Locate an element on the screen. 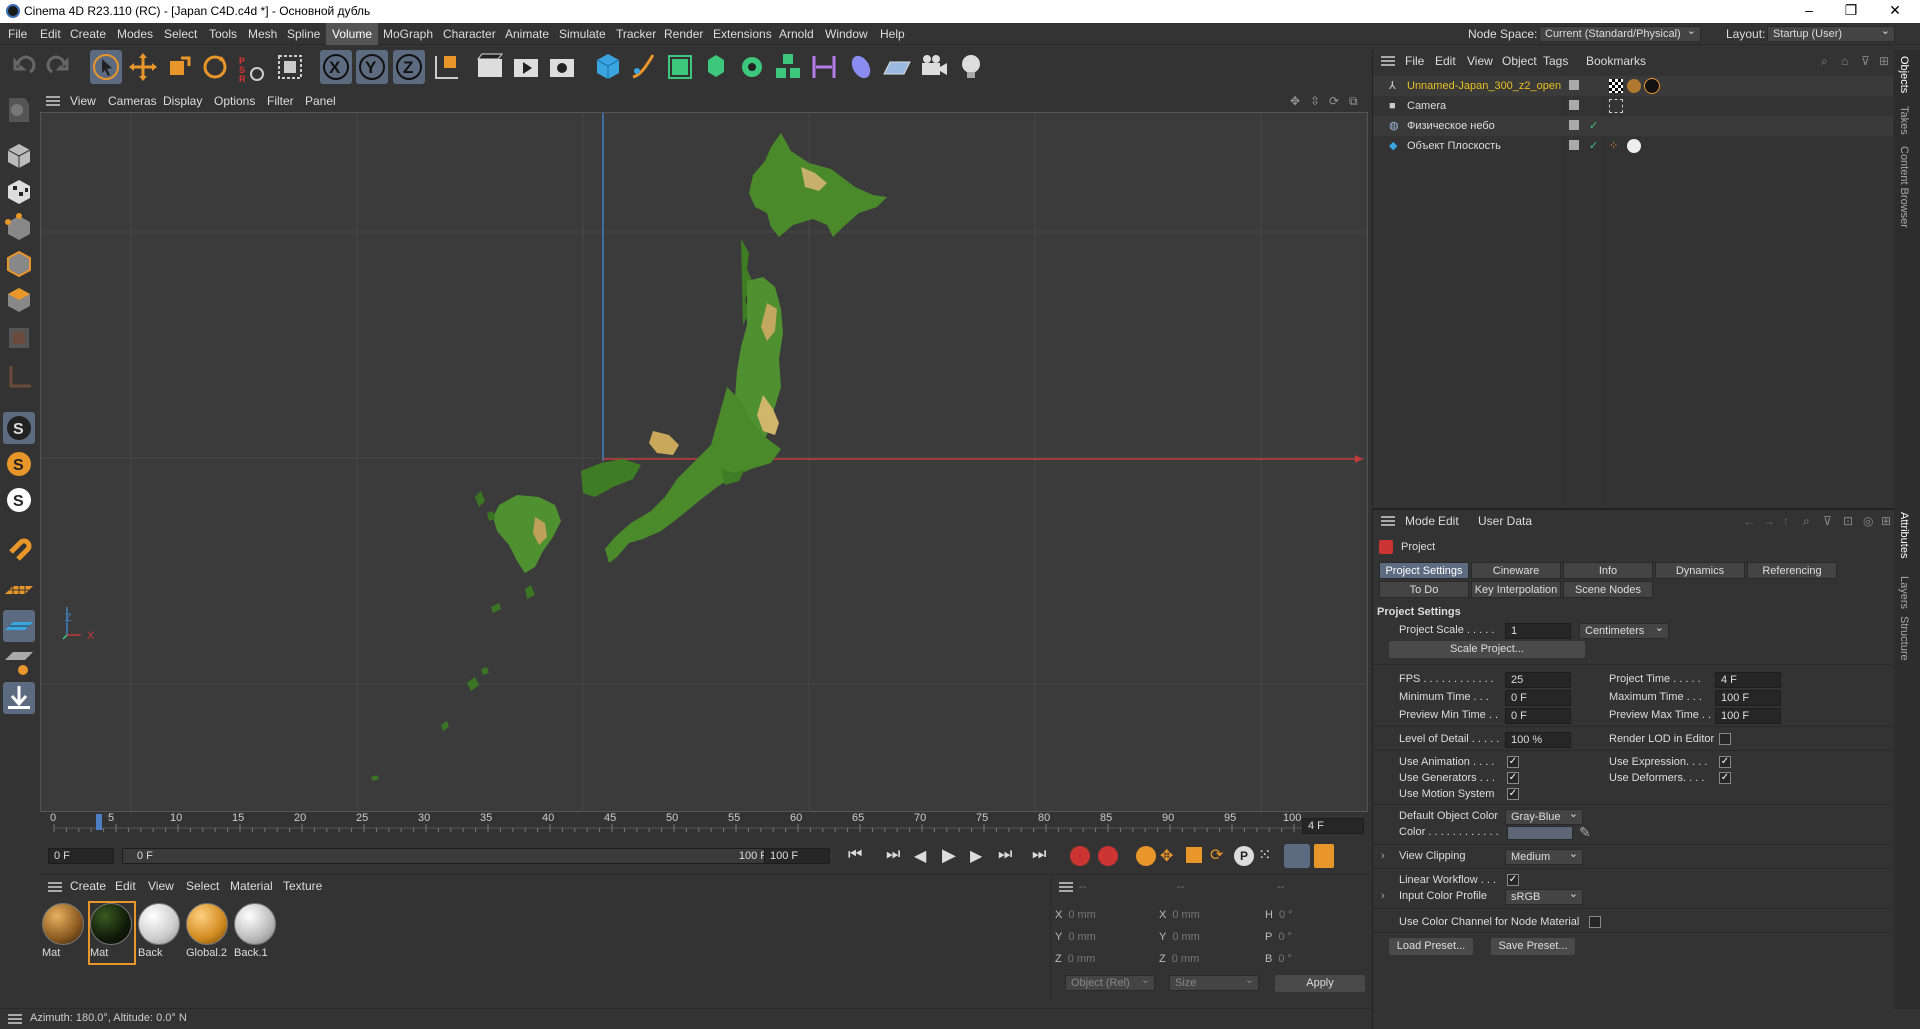 This screenshot has width=1920, height=1029. viewport-rotate-icon: ⟳ is located at coordinates (1334, 101).